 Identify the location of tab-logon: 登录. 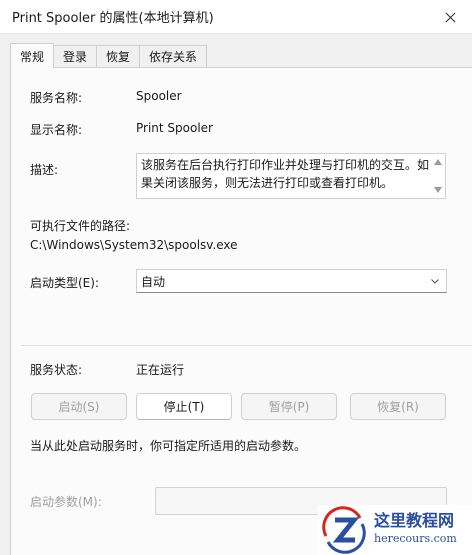
(75, 56).